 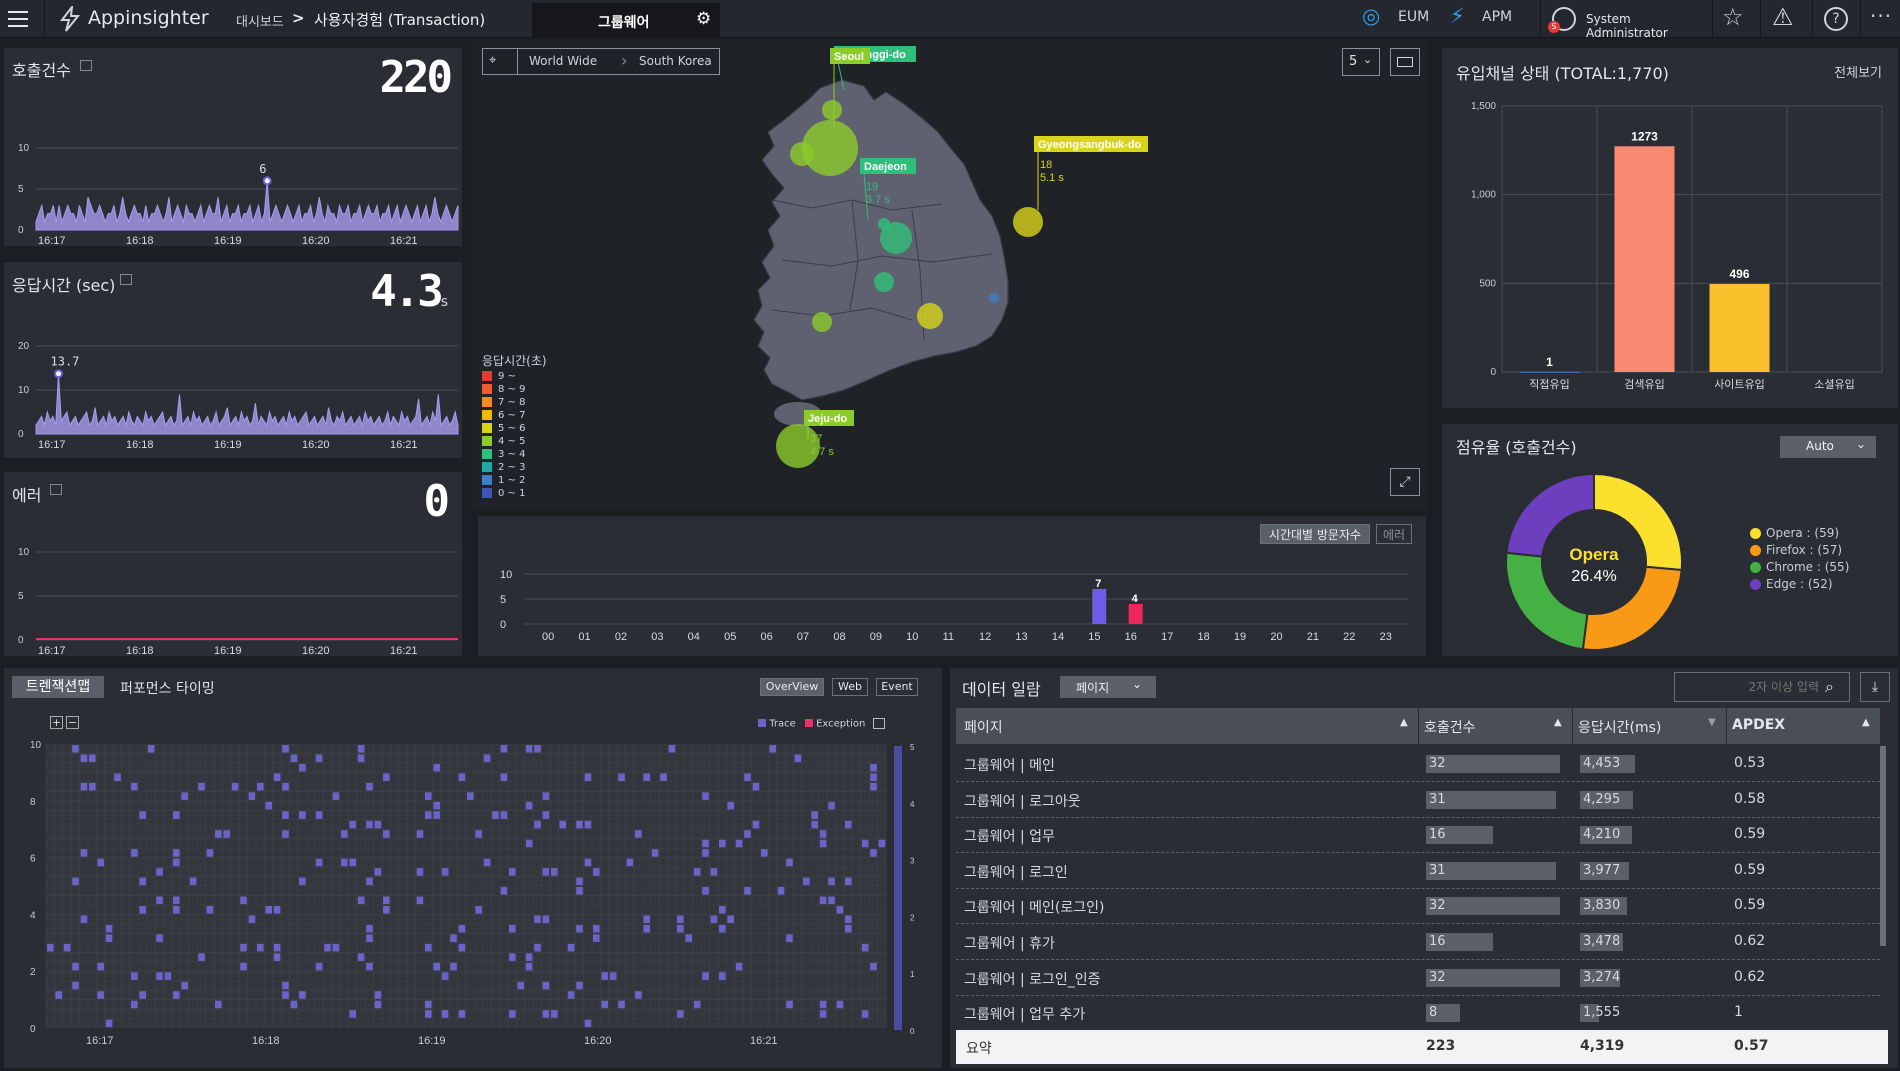 What do you see at coordinates (18, 19) in the screenshot?
I see `menu-icon` at bounding box center [18, 19].